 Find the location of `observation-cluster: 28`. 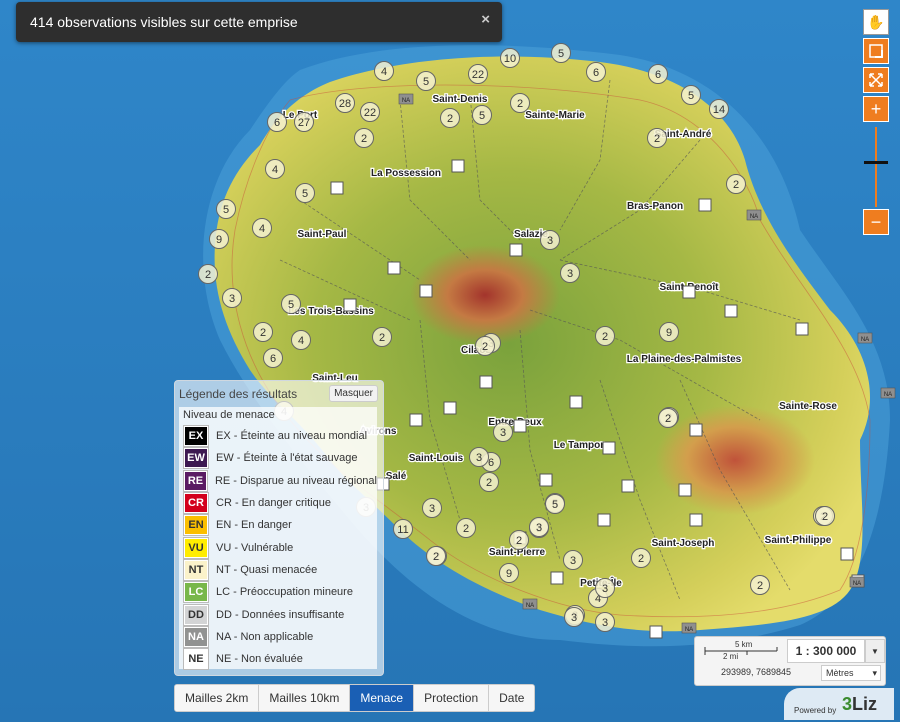

observation-cluster: 28 is located at coordinates (345, 103).